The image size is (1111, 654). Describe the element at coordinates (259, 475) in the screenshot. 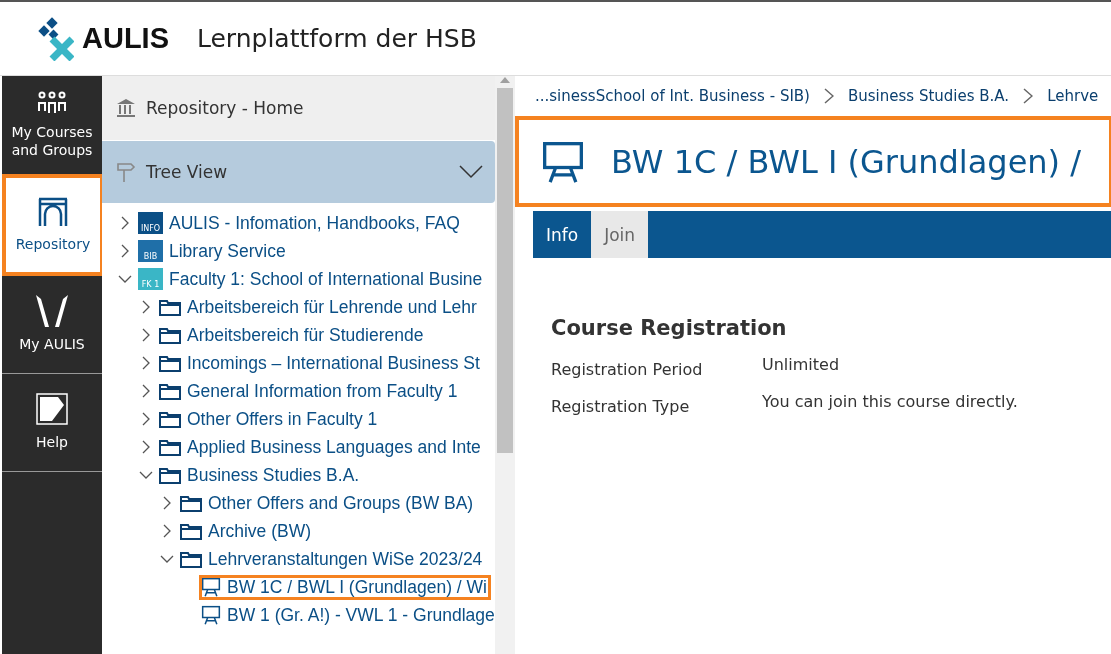

I see `tree-item: Business Studies B.A.` at that location.